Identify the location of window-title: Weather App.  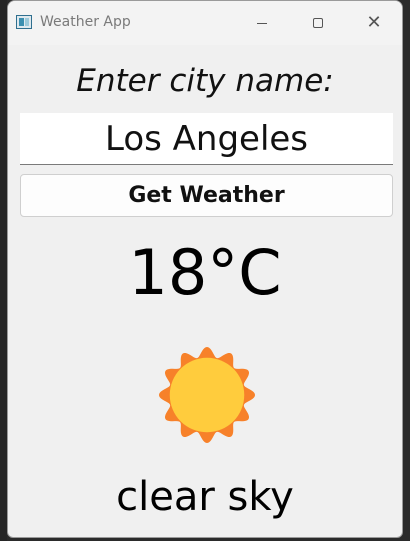
(85, 22).